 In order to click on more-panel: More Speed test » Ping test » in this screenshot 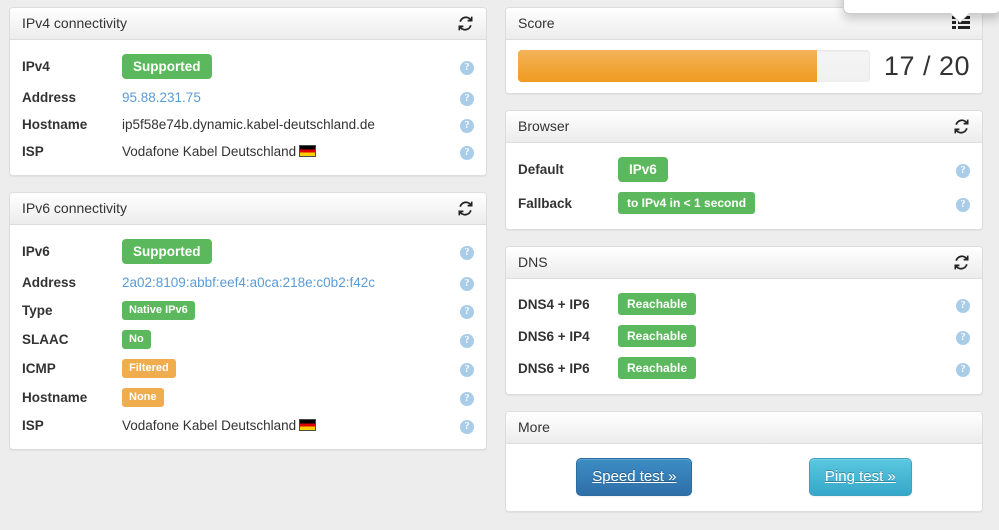, I will do `click(744, 461)`.